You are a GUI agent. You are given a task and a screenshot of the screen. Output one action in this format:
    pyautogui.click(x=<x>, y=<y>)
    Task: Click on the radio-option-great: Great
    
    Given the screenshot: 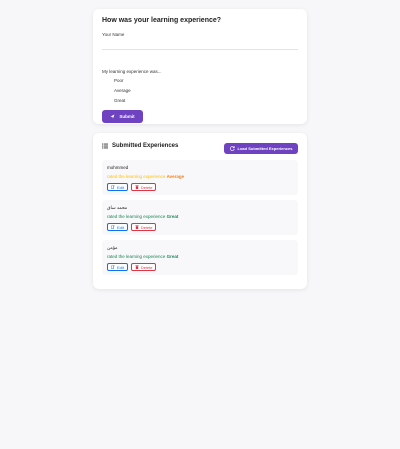 What is the action you would take?
    pyautogui.click(x=113, y=100)
    